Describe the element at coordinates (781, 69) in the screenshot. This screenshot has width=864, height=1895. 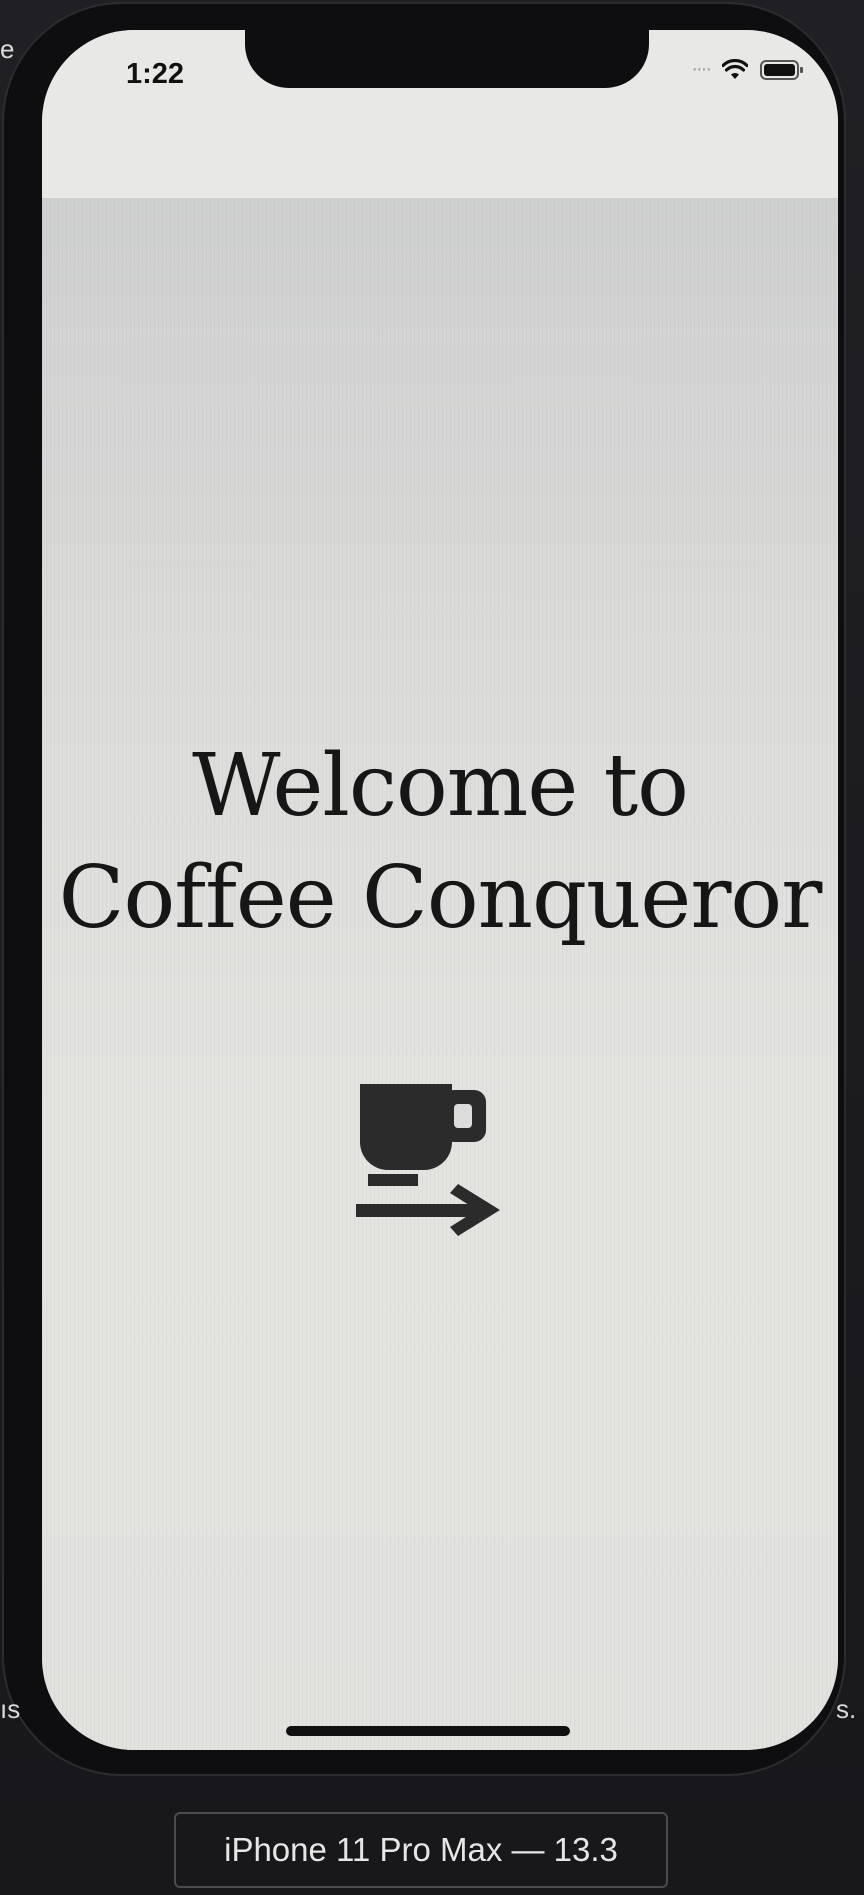
I see `battery-icon` at that location.